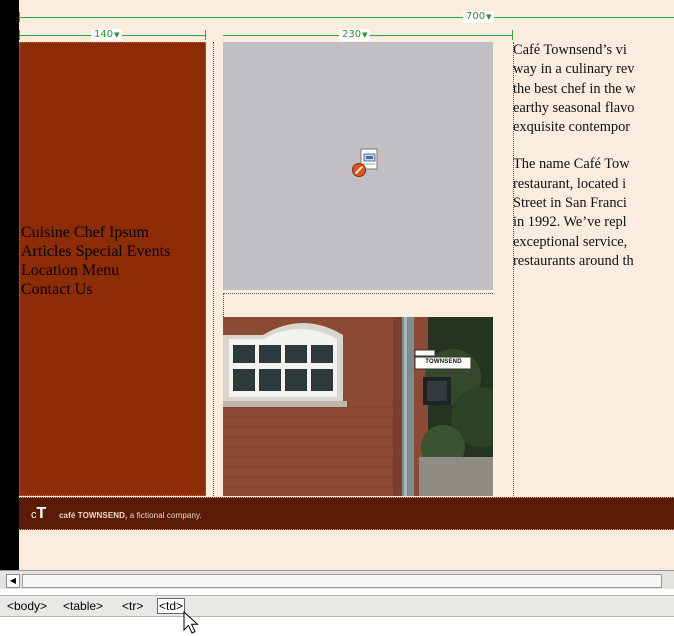 The width and height of the screenshot is (674, 636). What do you see at coordinates (479, 17) in the screenshot?
I see `table-width-label: 700▼` at bounding box center [479, 17].